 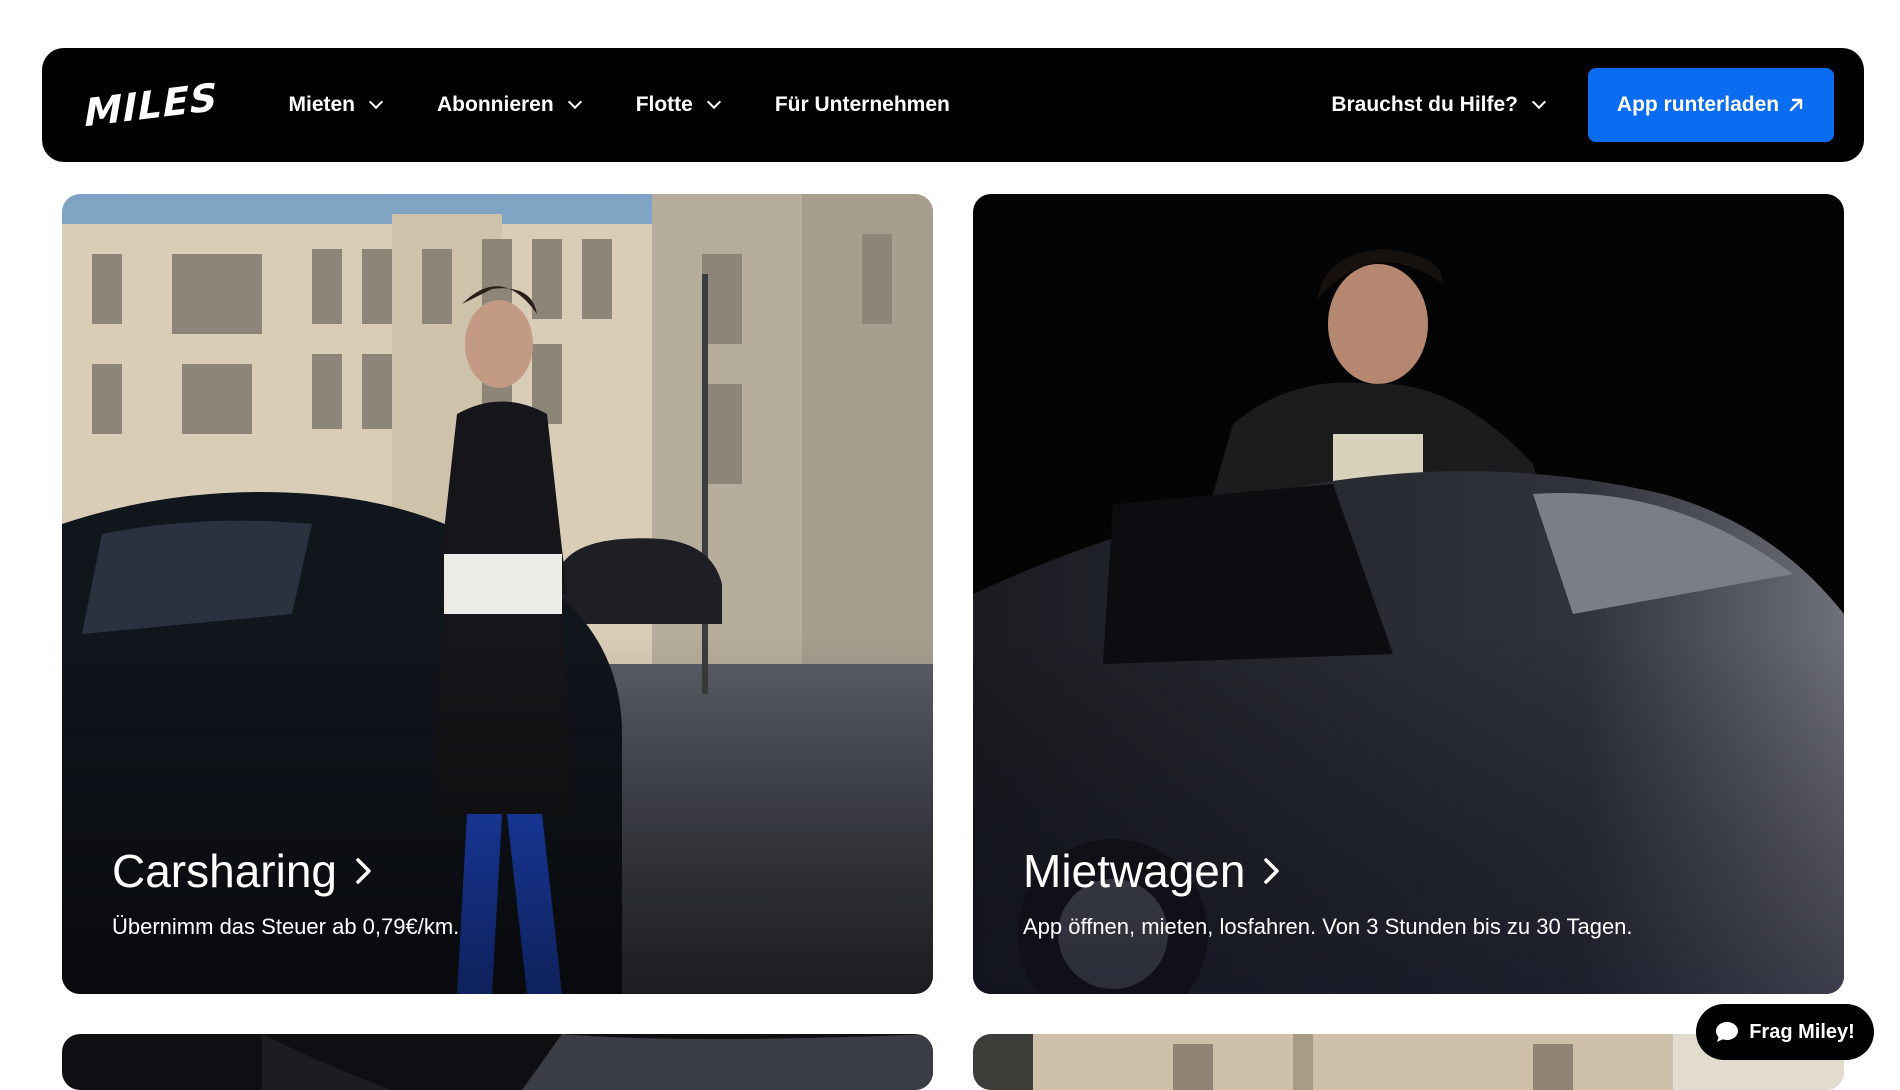 I want to click on nav-item-flotte: Flotte, so click(x=678, y=105).